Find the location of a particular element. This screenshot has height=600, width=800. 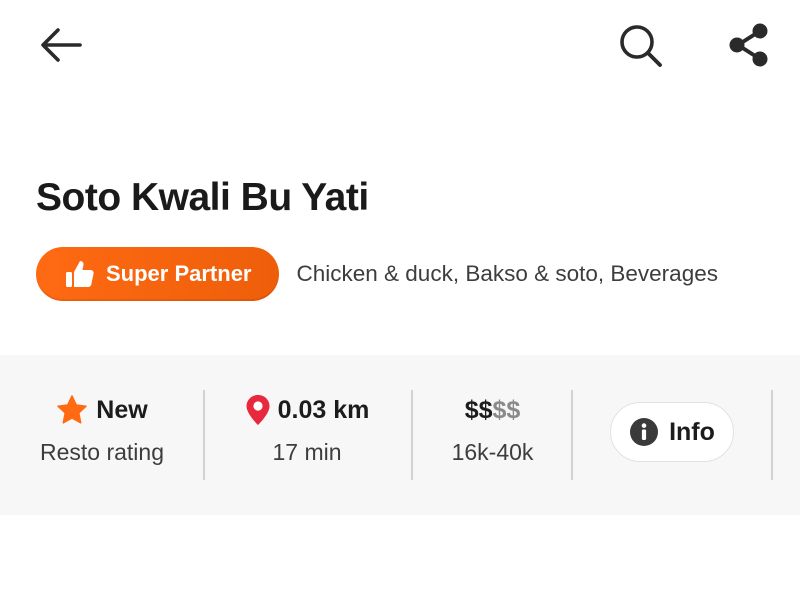

restaurant-name: Soto Kwali Bu Yati is located at coordinates (202, 197).